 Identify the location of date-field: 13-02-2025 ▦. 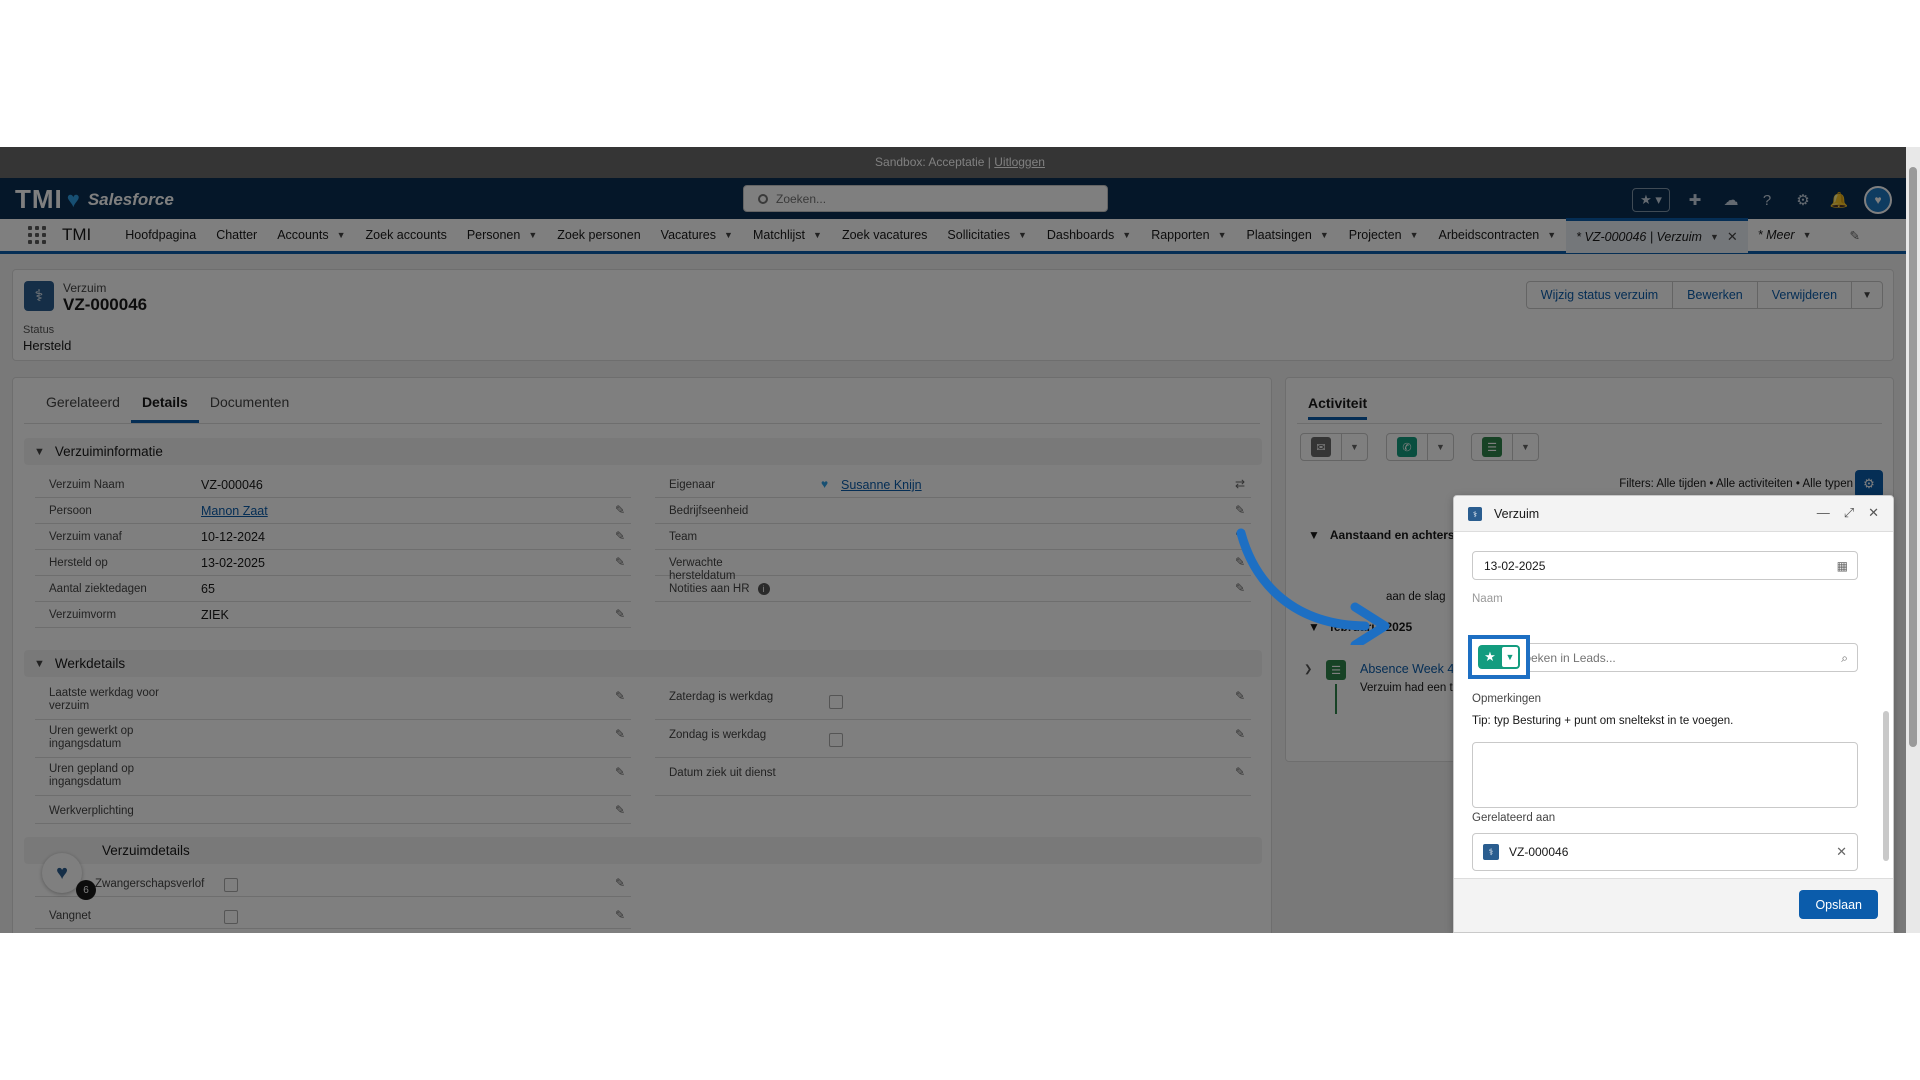
(1665, 565).